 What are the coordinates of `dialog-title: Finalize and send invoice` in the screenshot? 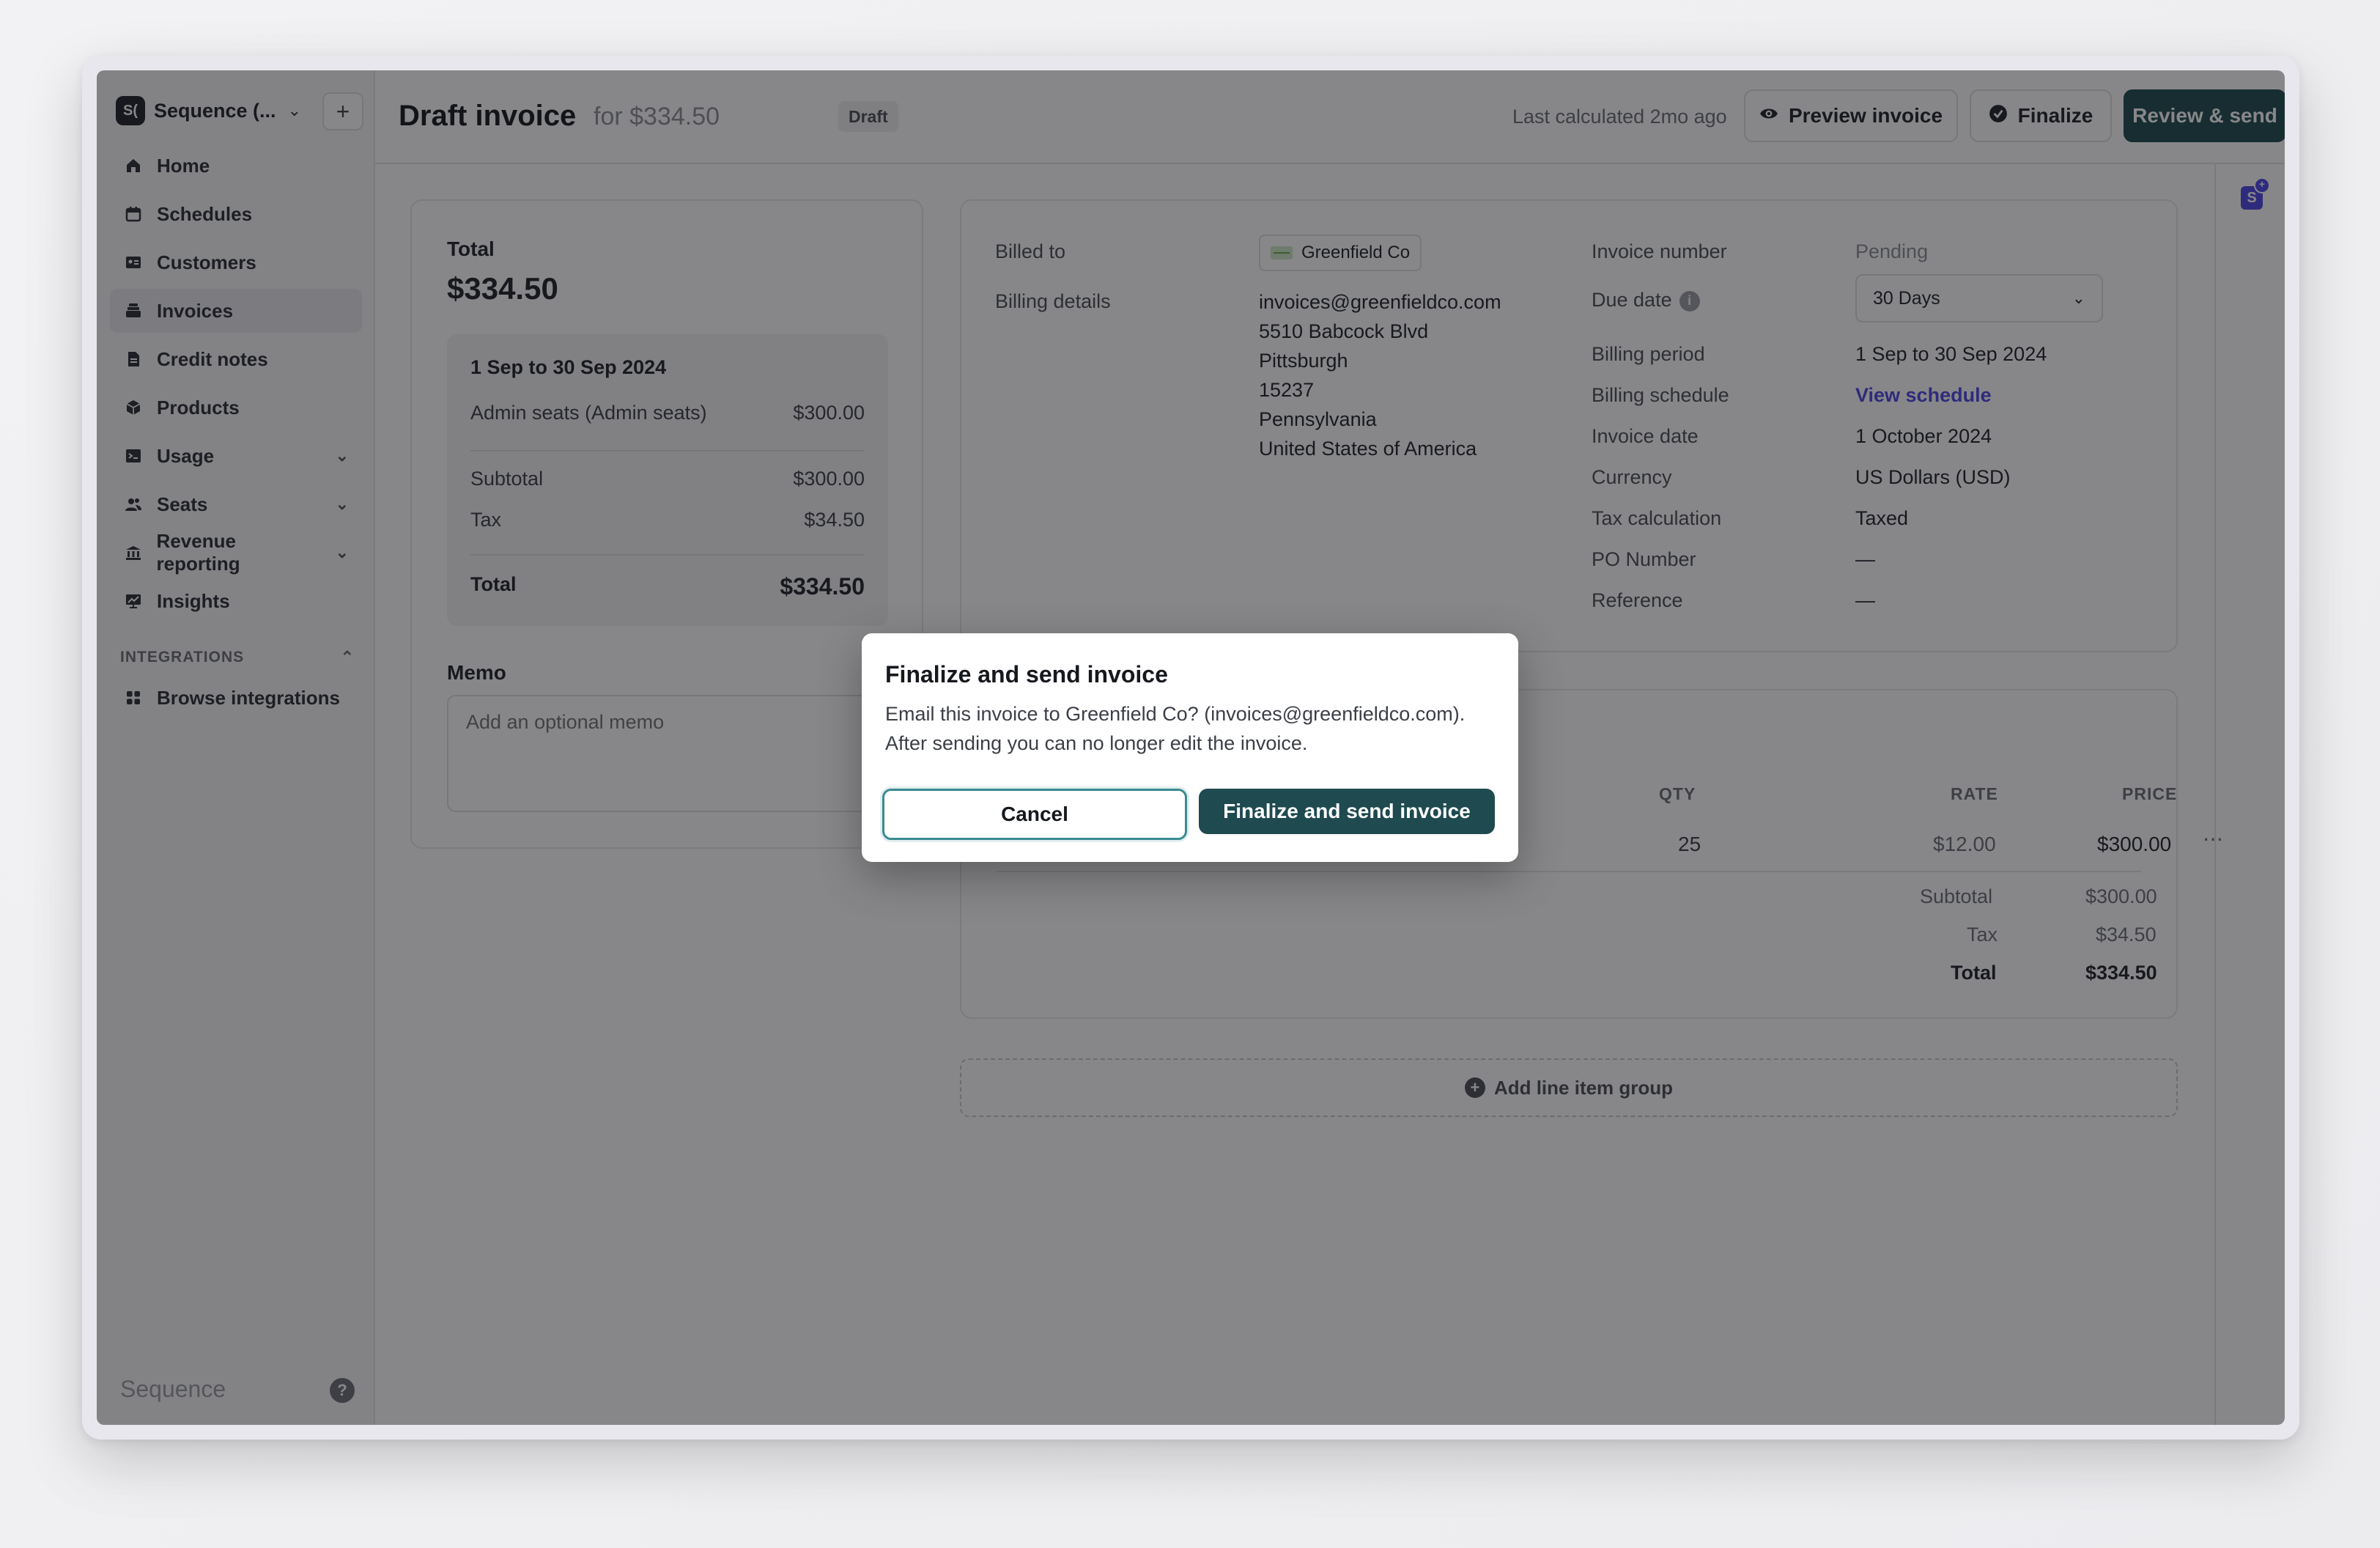 It's located at (1026, 674).